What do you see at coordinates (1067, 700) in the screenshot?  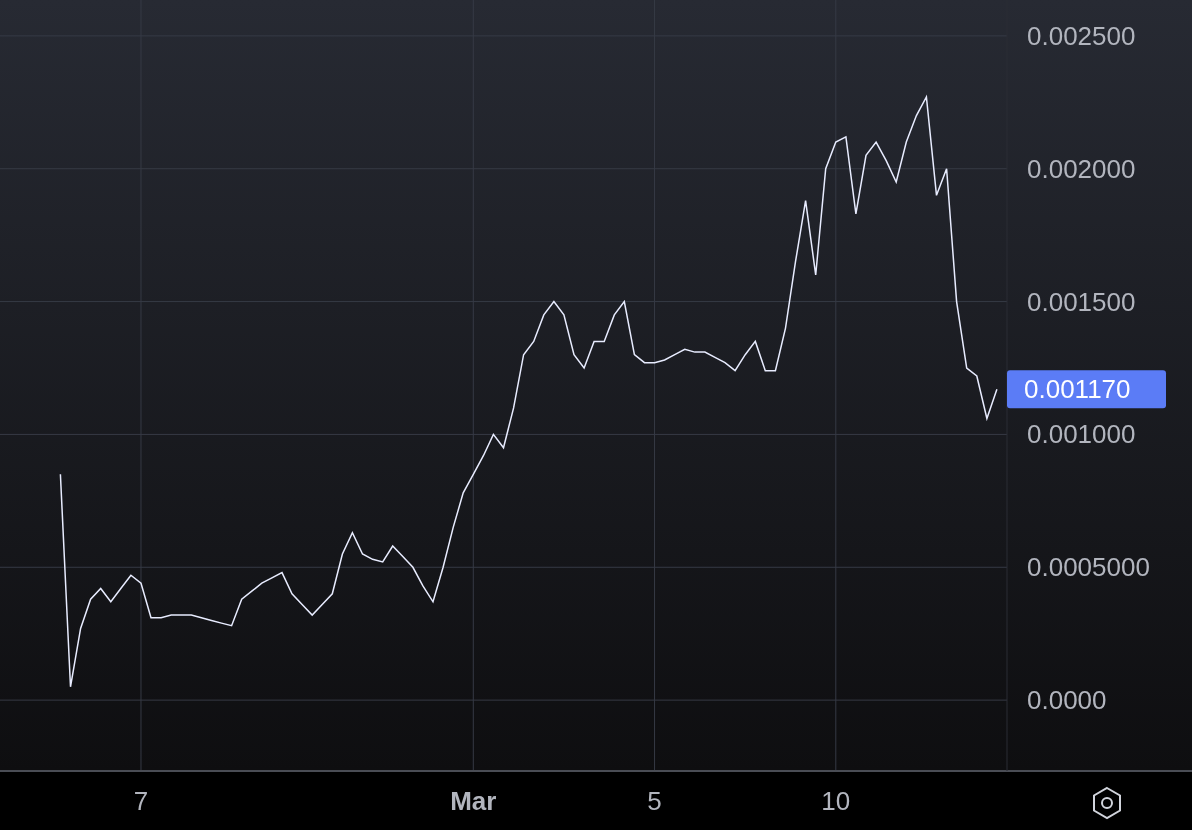 I see `y-tick-label: 0.0000` at bounding box center [1067, 700].